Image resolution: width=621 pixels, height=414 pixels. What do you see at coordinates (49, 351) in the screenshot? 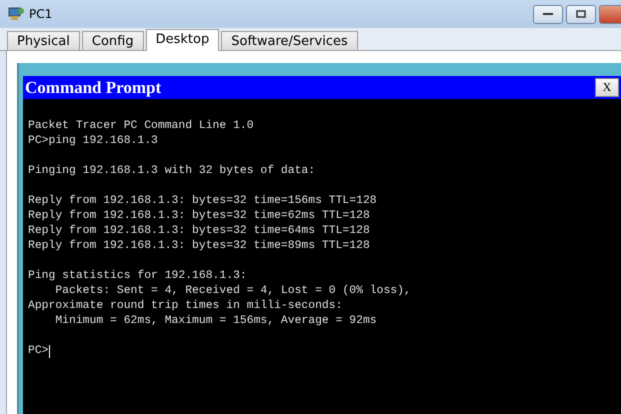
I see `text-cursor` at bounding box center [49, 351].